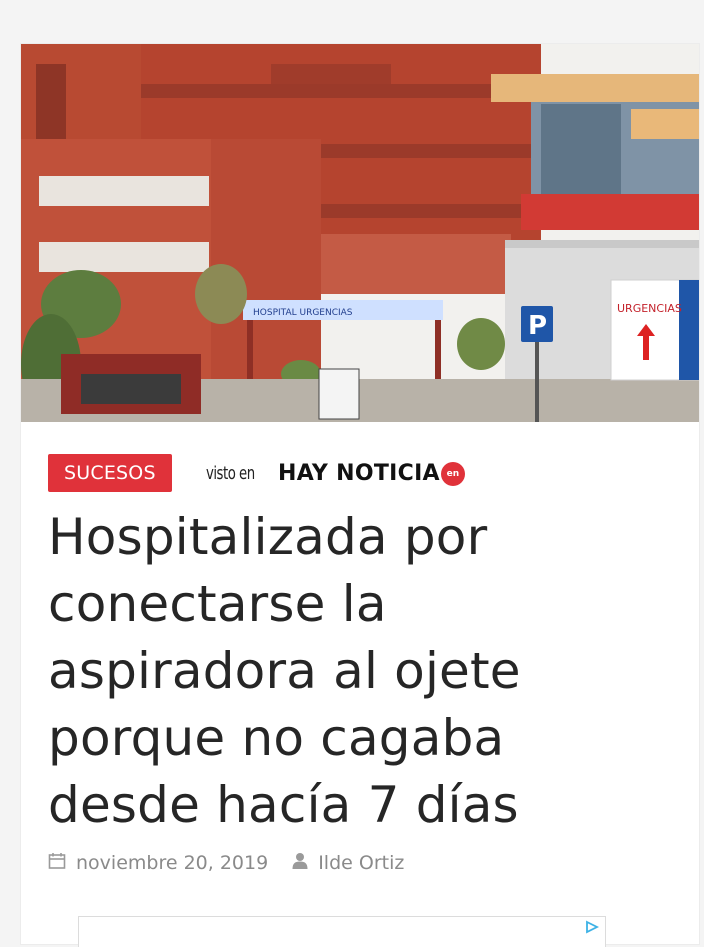 The height and width of the screenshot is (947, 704). What do you see at coordinates (172, 863) in the screenshot?
I see `article-date: noviembre 20, 2019` at bounding box center [172, 863].